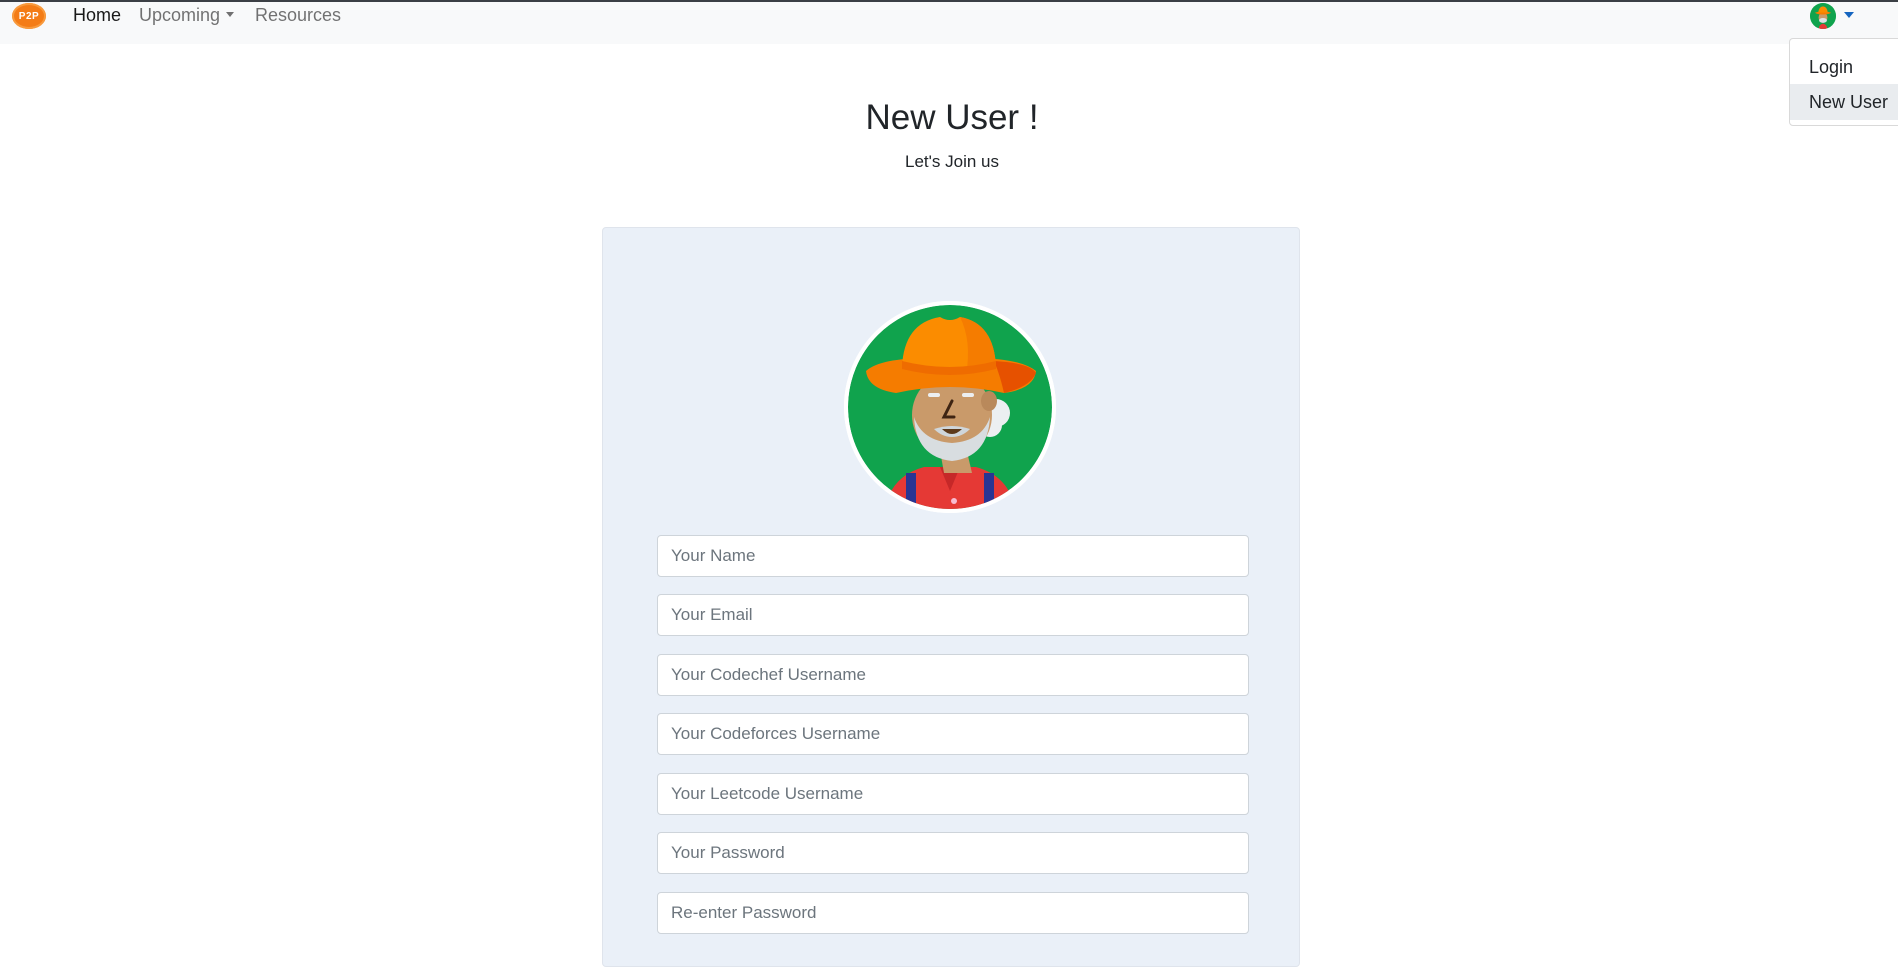  Describe the element at coordinates (952, 117) in the screenshot. I see `page-title: New User !` at that location.